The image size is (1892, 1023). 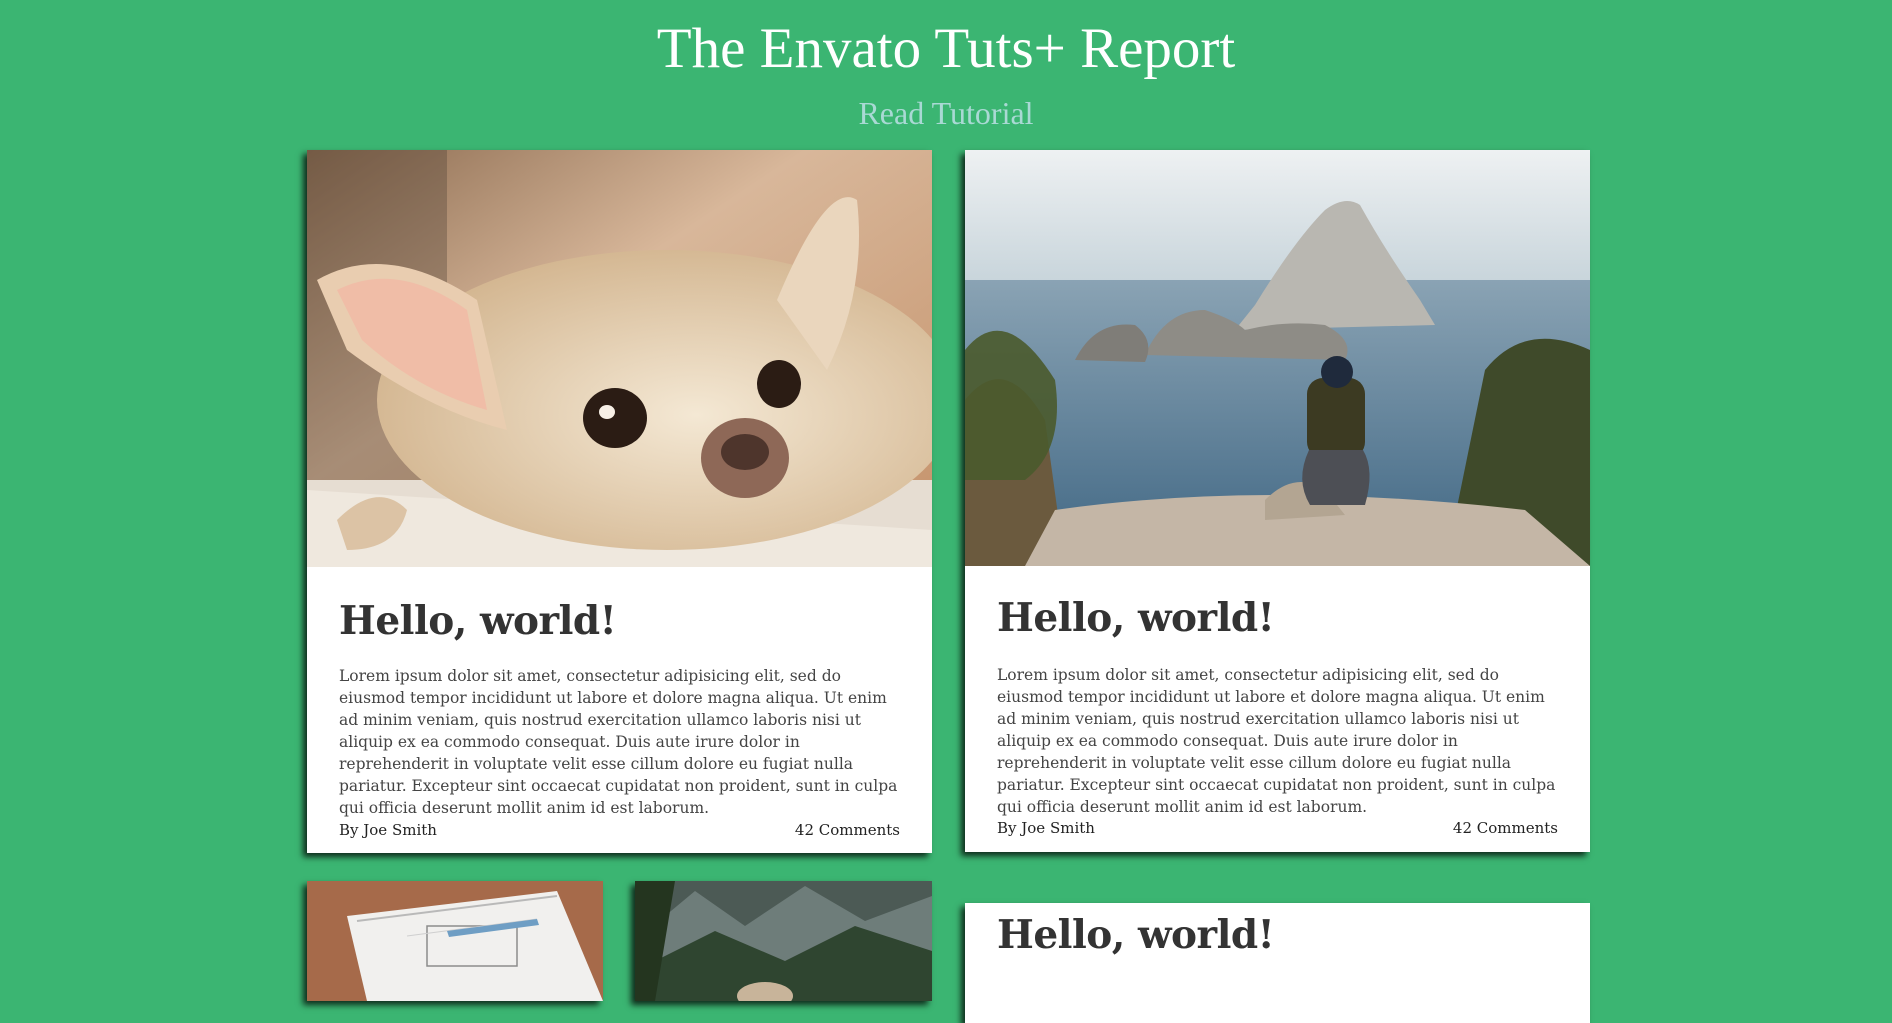 I want to click on mountain-valley-photo, so click(x=783, y=941).